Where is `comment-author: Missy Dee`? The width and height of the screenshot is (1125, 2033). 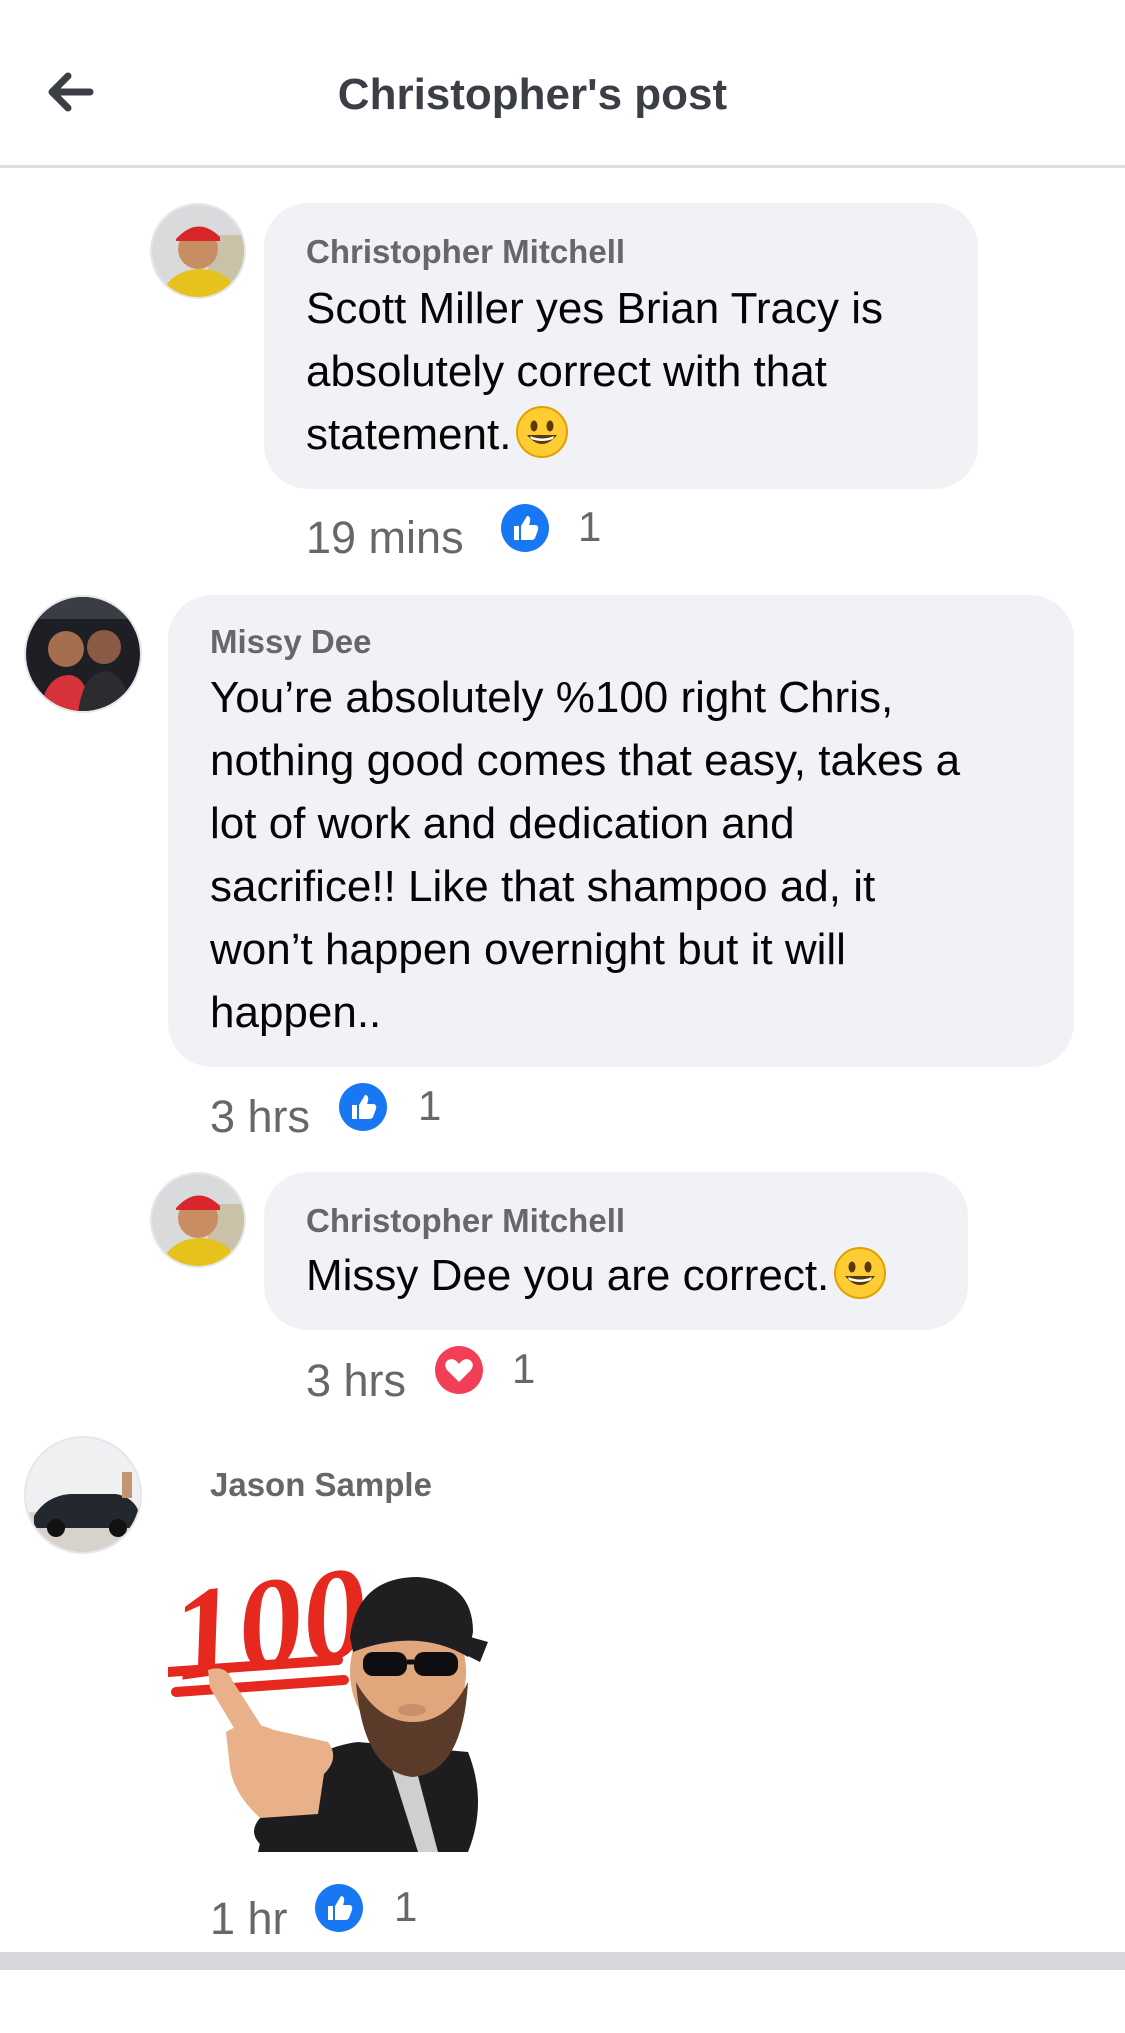 comment-author: Missy Dee is located at coordinates (290, 642).